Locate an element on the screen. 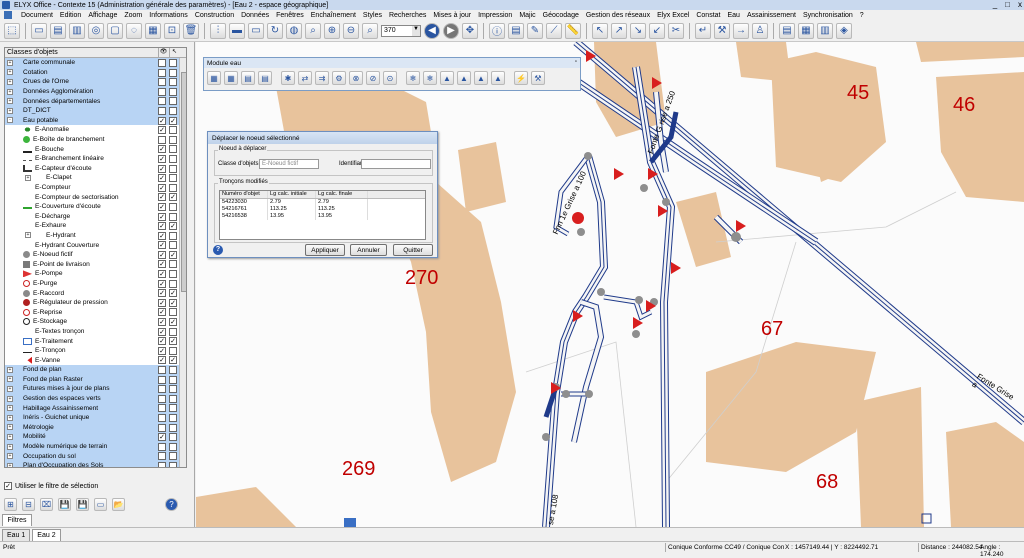  layer-item: E-Capteur d'écoute ✓ is located at coordinates (95, 169).